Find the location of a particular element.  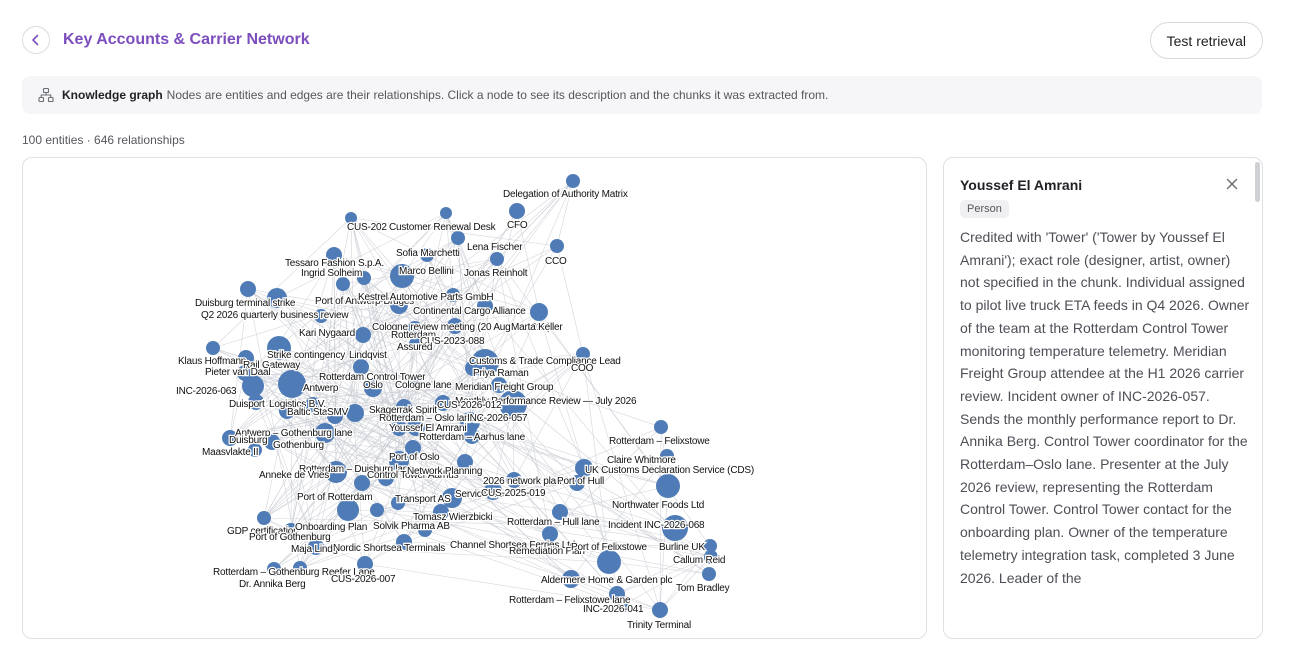

graph-node-label: Nordic Shortsea Terminals is located at coordinates (389, 549).